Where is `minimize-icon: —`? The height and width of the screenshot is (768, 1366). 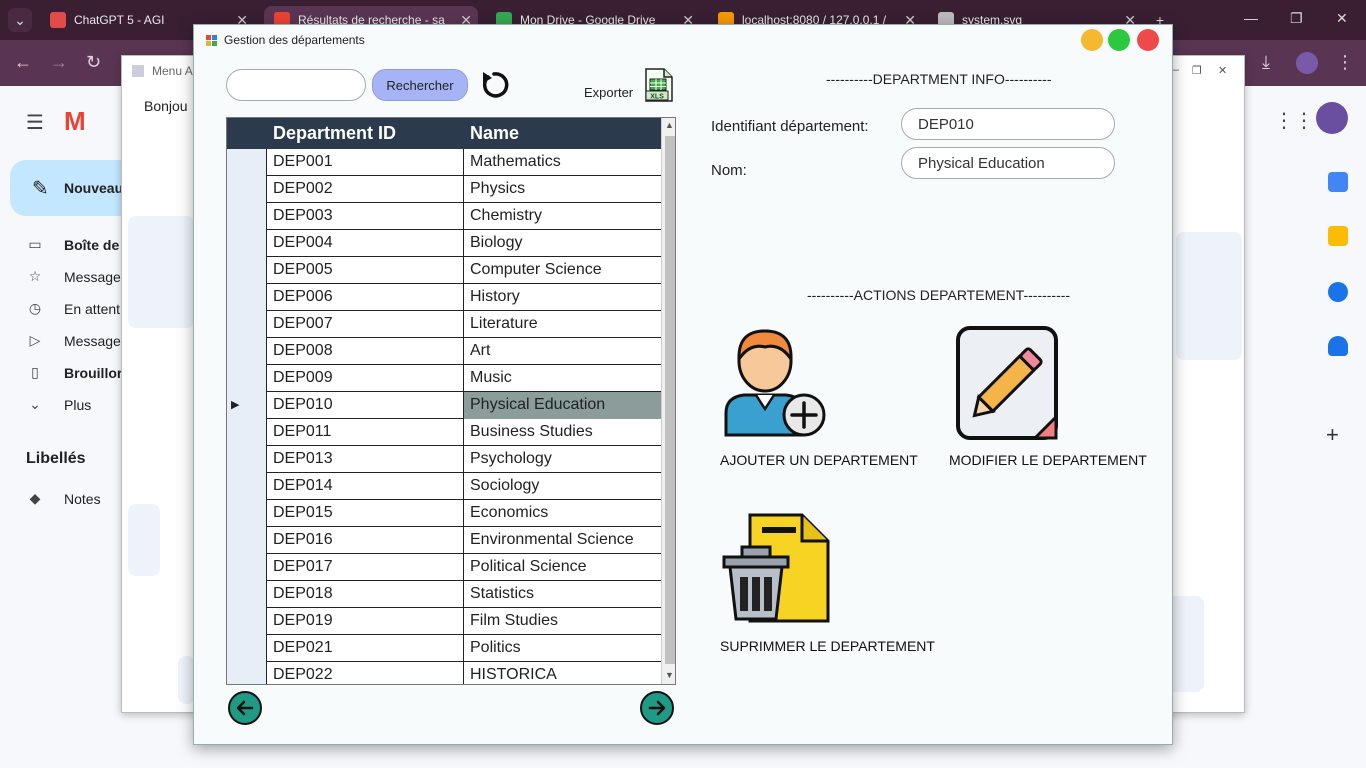 minimize-icon: — is located at coordinates (1251, 18).